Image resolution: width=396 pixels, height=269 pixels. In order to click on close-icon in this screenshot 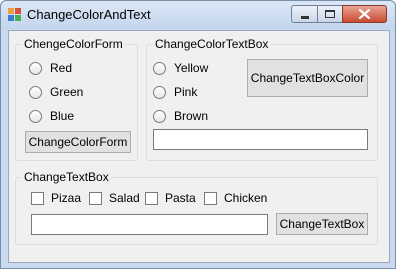, I will do `click(364, 14)`.